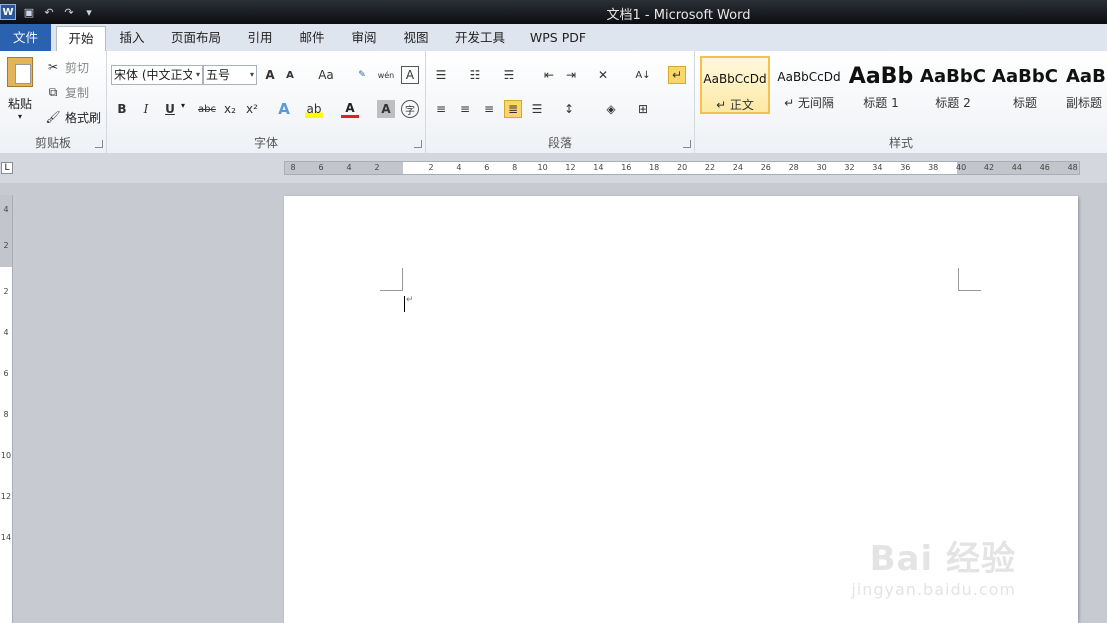 This screenshot has width=1107, height=623. I want to click on paragraph-group-label: 段落, so click(559, 143).